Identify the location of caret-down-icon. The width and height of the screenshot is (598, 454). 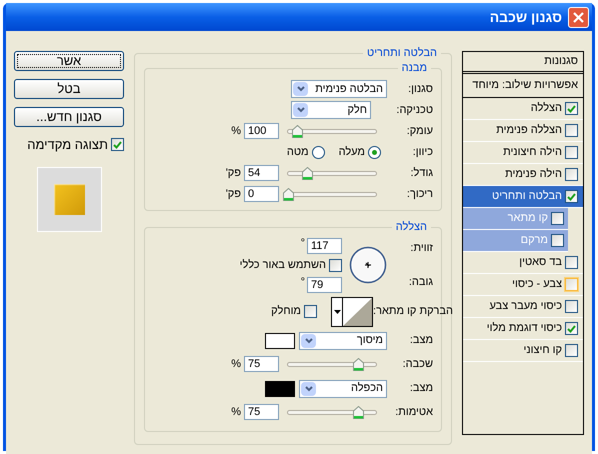
(337, 312).